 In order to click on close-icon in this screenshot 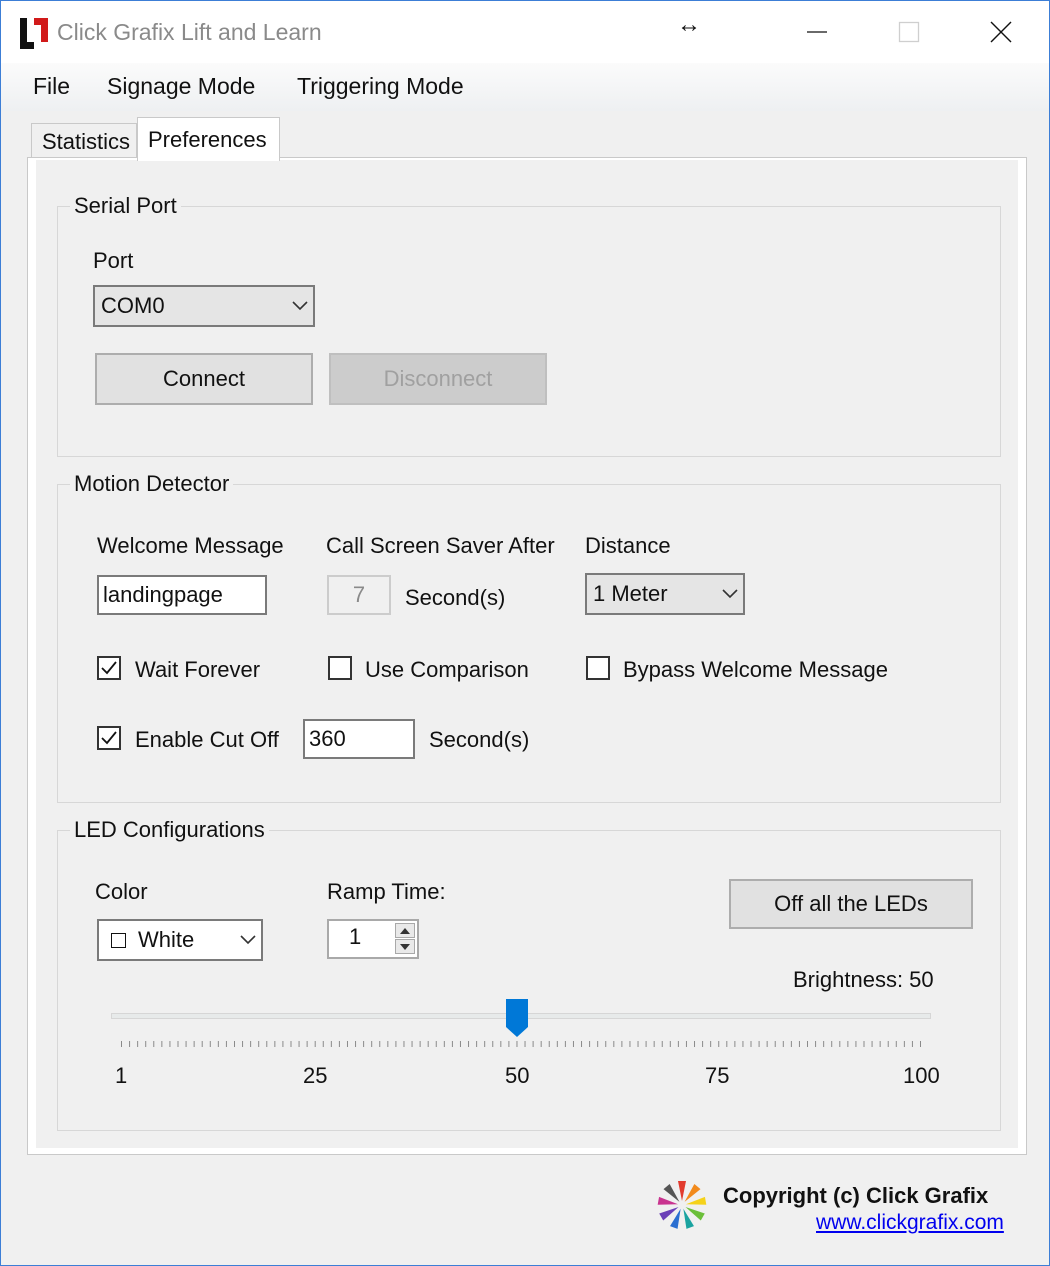, I will do `click(1001, 32)`.